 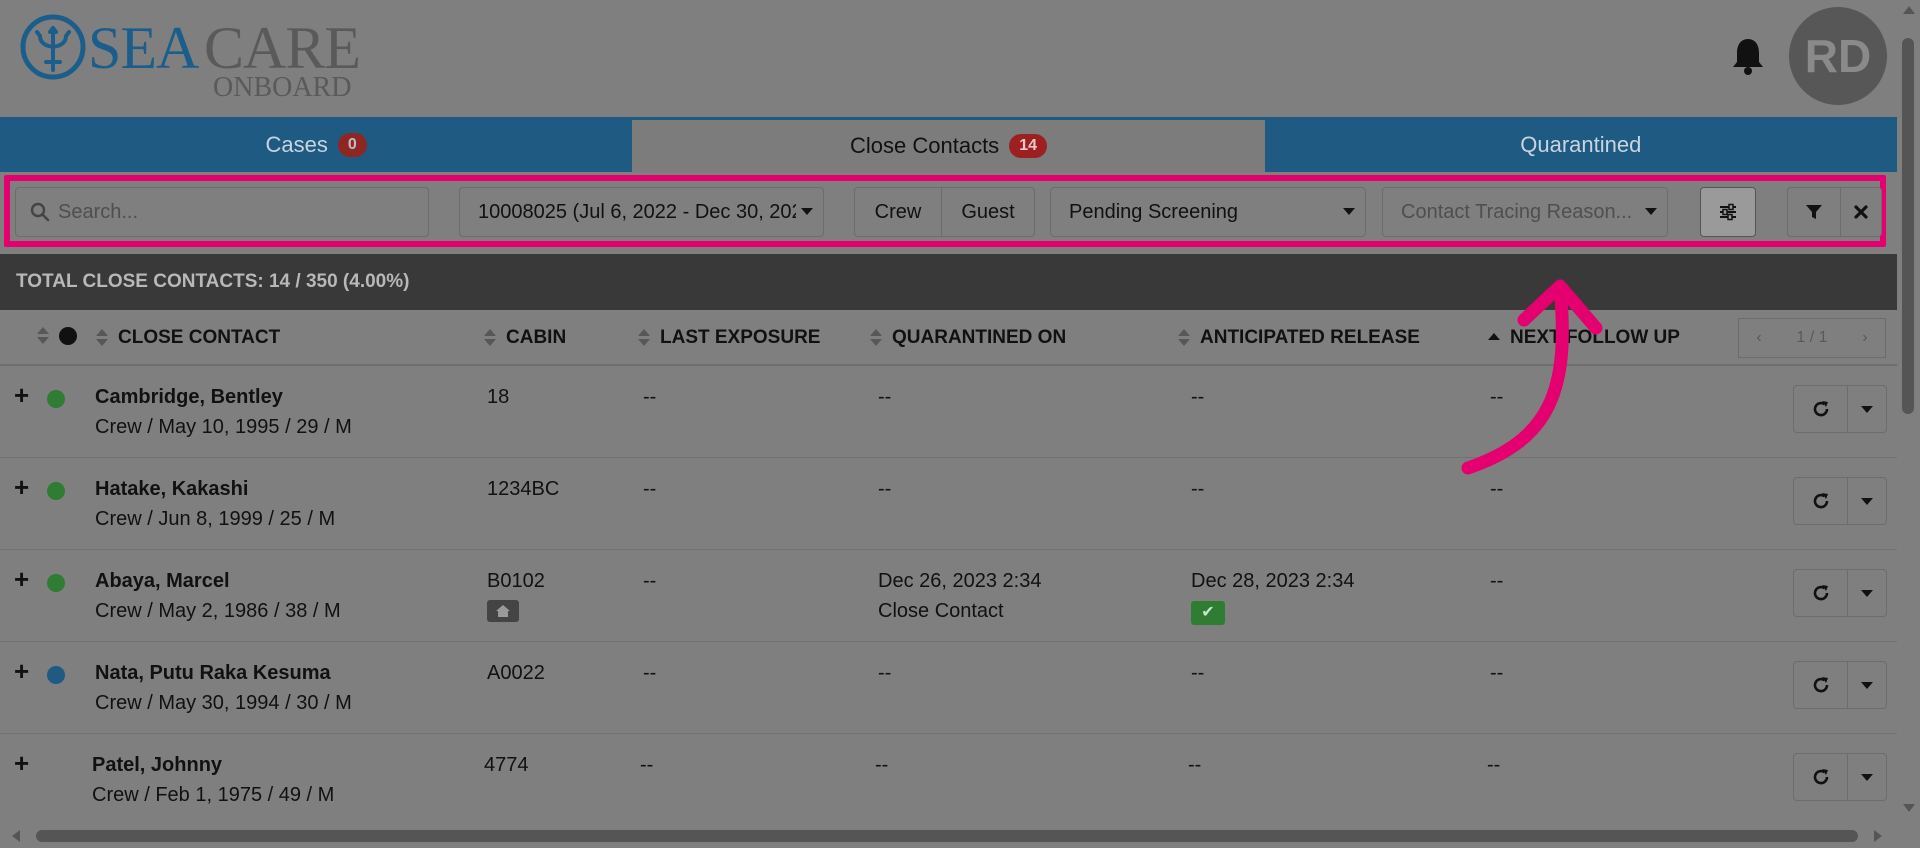 What do you see at coordinates (282, 87) in the screenshot?
I see `logo-text-onboard: ONBOARD` at bounding box center [282, 87].